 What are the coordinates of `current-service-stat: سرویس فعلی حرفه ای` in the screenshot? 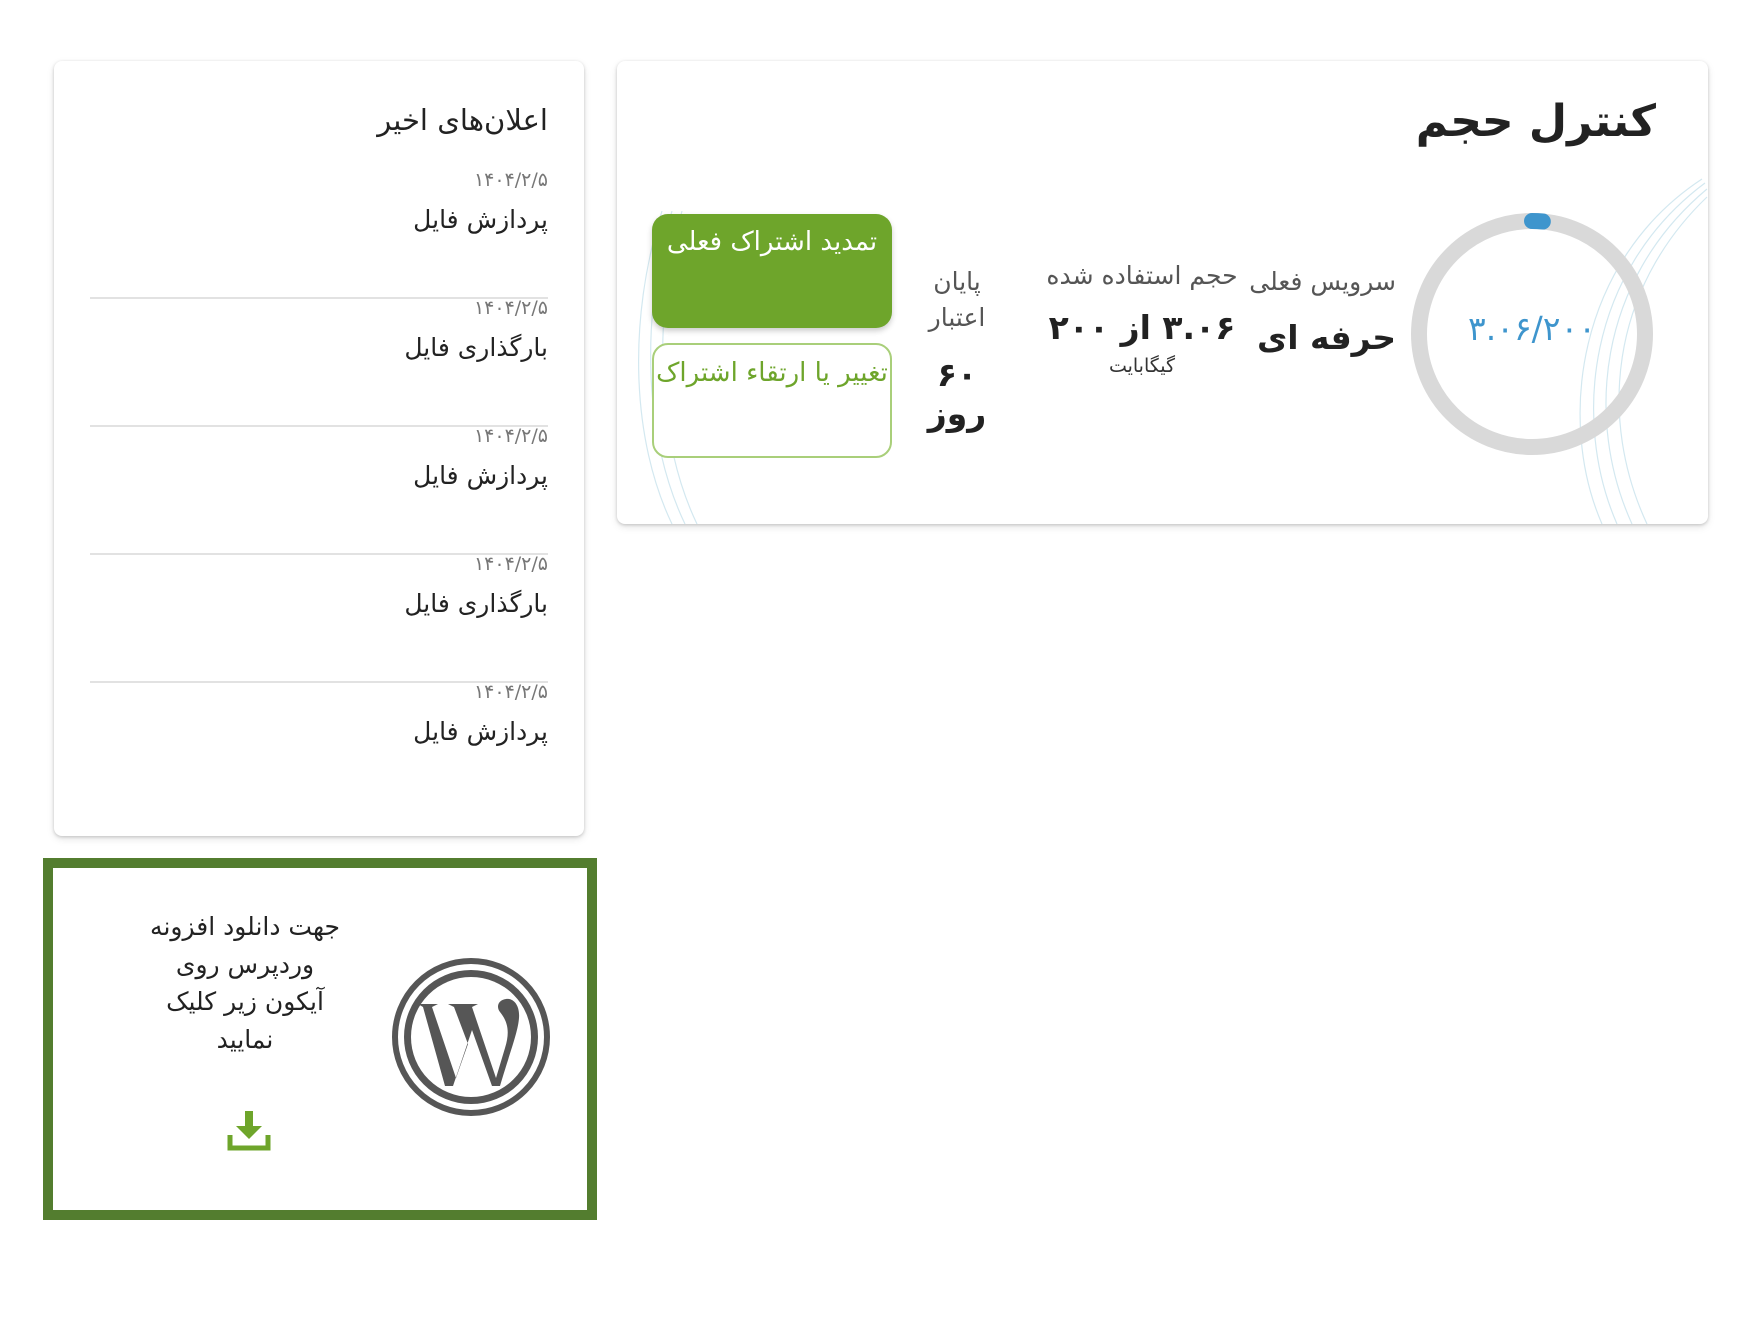 It's located at (1321, 310).